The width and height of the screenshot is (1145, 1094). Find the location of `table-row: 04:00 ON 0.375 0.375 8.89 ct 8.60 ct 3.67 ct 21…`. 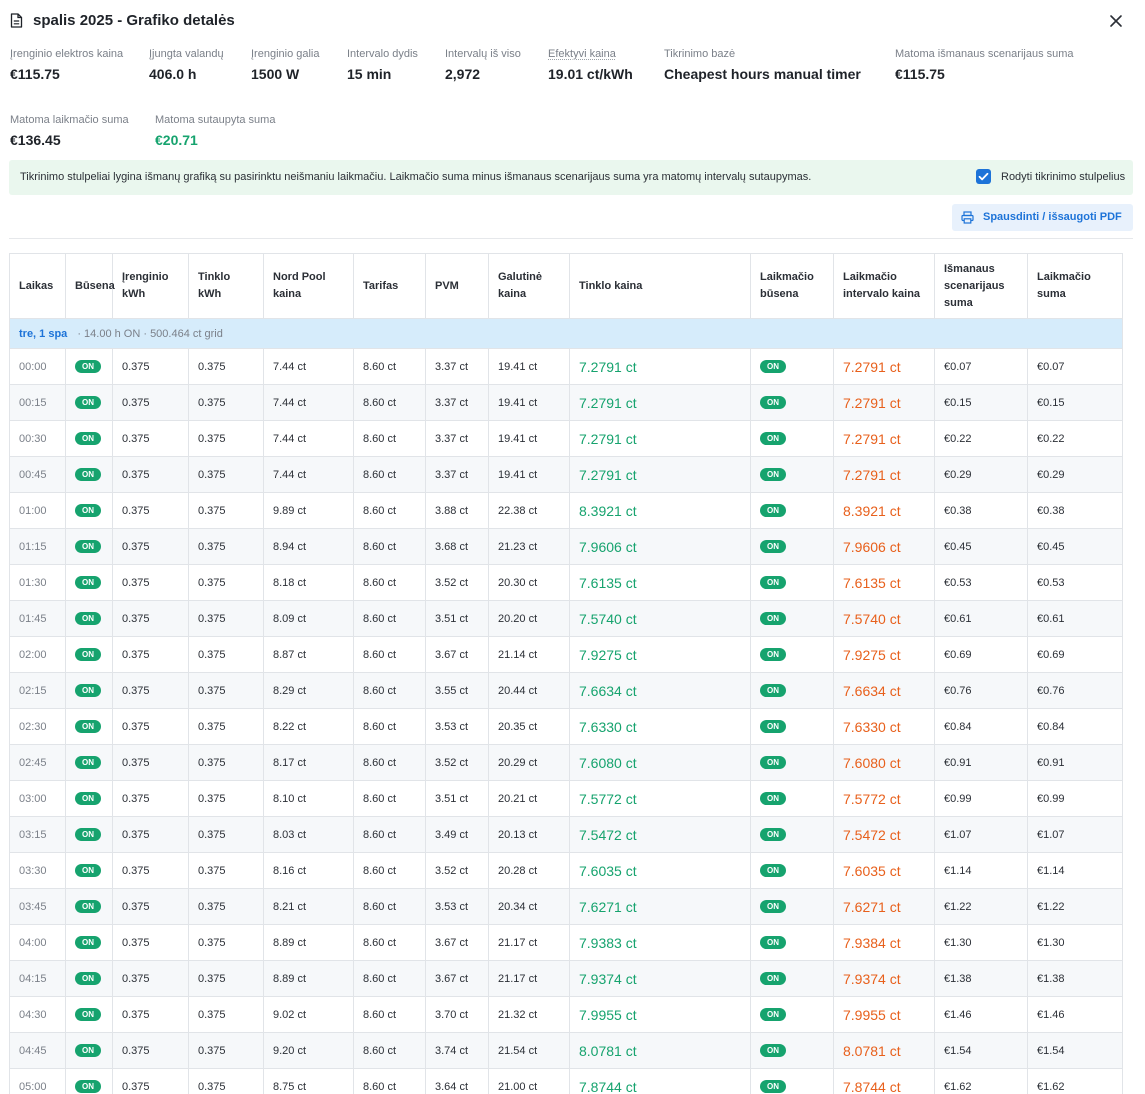

table-row: 04:00 ON 0.375 0.375 8.89 ct 8.60 ct 3.67 ct 21… is located at coordinates (566, 942).